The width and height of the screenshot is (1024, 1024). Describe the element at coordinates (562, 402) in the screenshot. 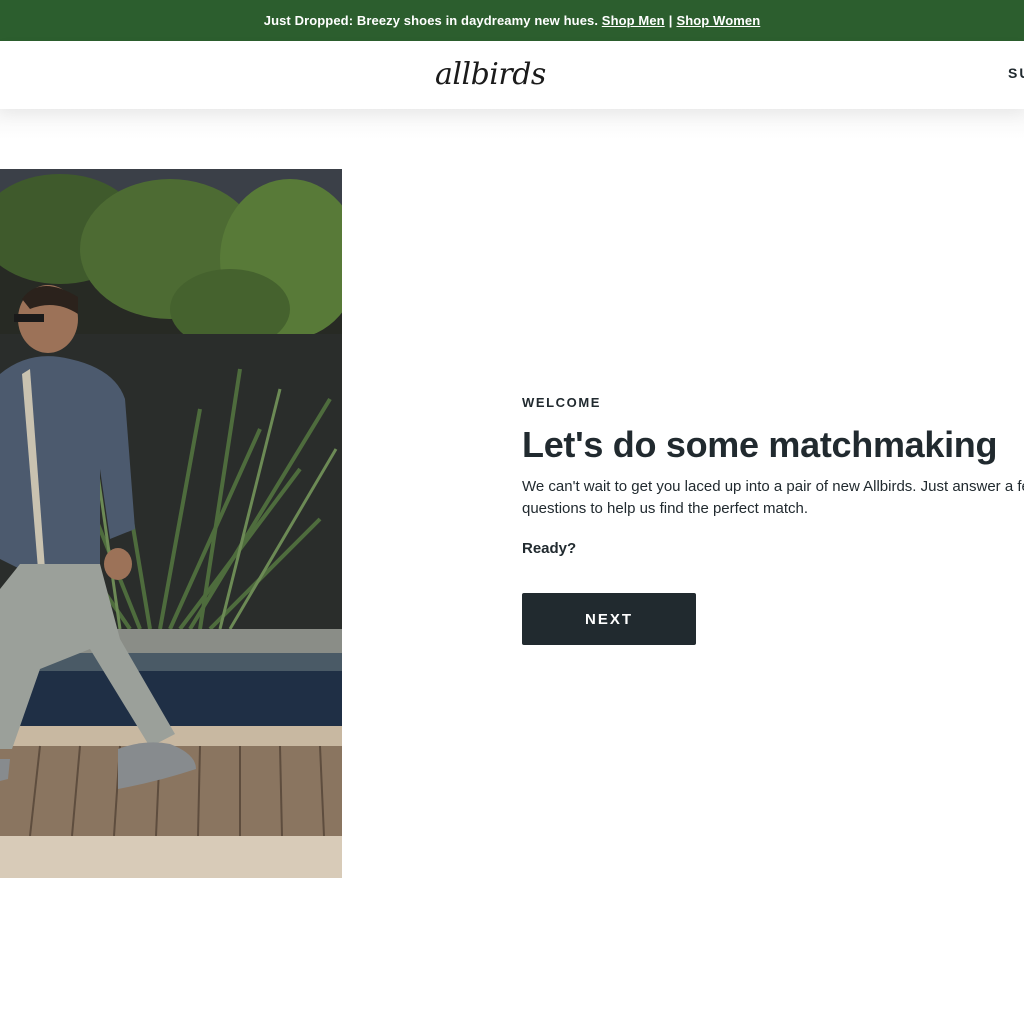

I see `welcome-eyebrow: WELCOME` at that location.